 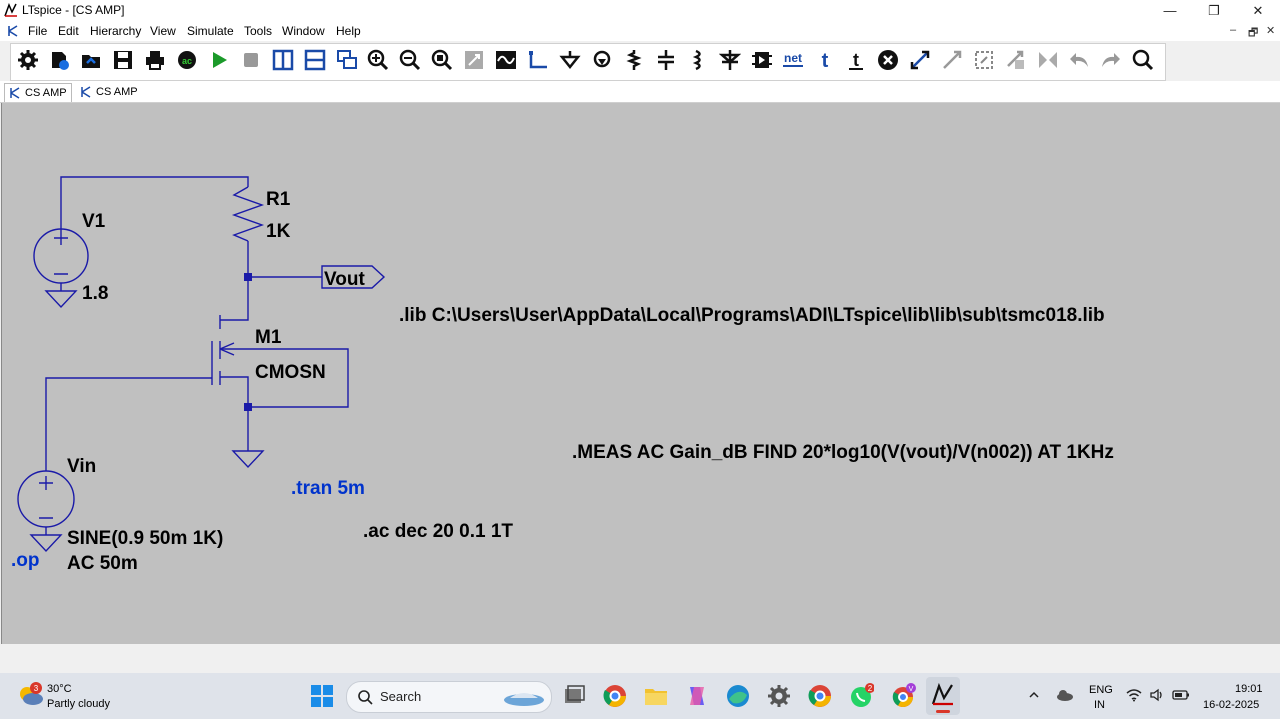 What do you see at coordinates (943, 696) in the screenshot?
I see `ltspice-taskbar-button` at bounding box center [943, 696].